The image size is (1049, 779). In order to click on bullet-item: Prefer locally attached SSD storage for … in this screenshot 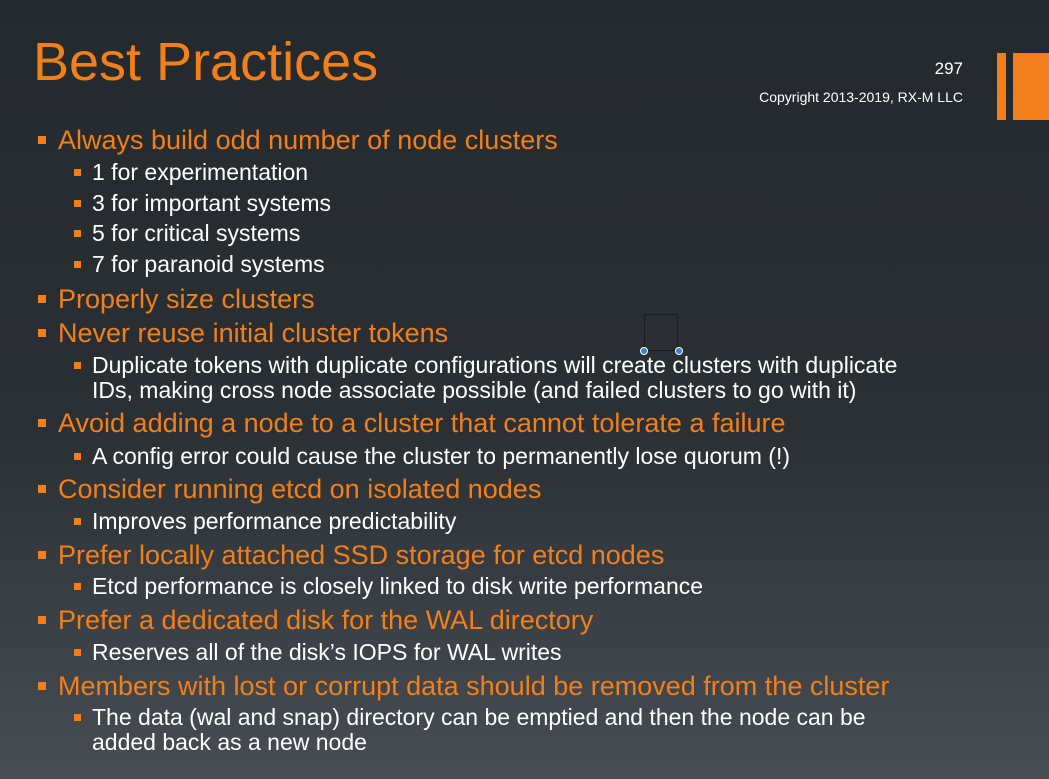, I will do `click(351, 555)`.